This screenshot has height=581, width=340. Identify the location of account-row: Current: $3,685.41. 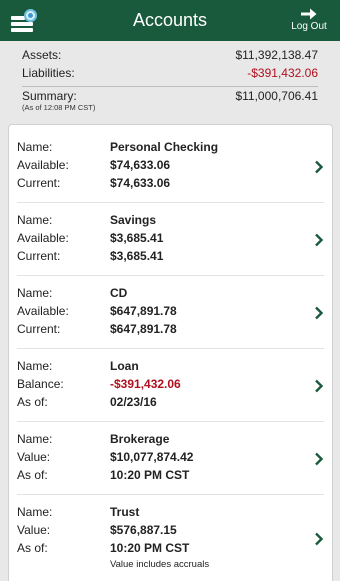
(157, 258).